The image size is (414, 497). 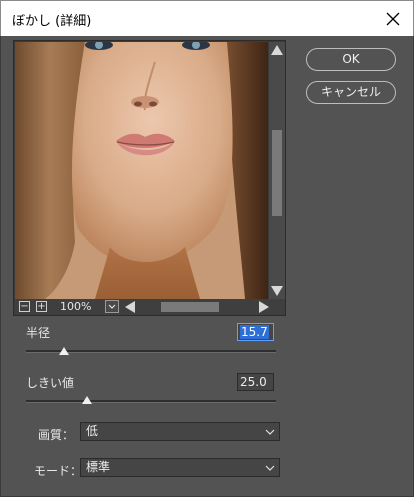 What do you see at coordinates (277, 50) in the screenshot?
I see `scroll-up-arrow-icon` at bounding box center [277, 50].